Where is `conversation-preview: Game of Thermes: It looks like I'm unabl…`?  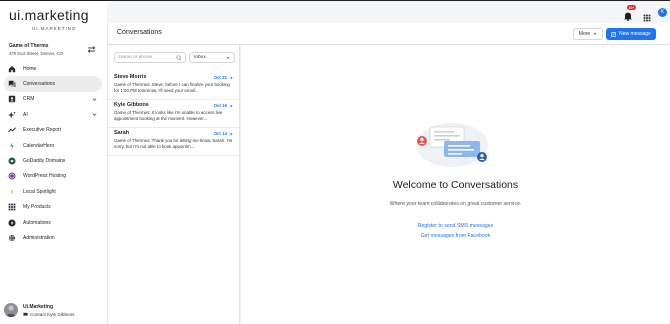
conversation-preview: Game of Thermes: It looks like I'm unabl… is located at coordinates (168, 115).